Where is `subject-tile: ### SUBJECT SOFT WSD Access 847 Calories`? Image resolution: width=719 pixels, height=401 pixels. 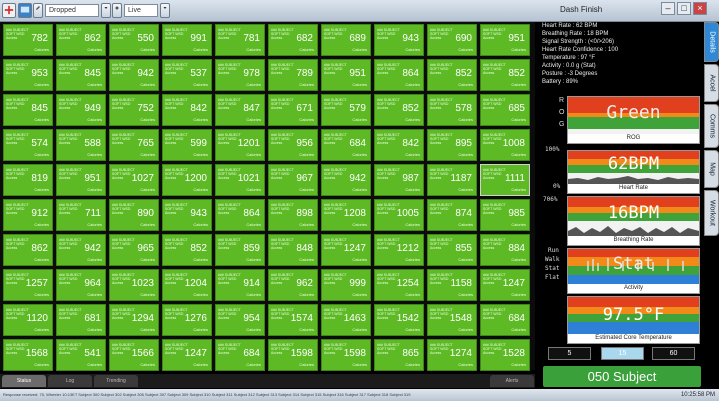
subject-tile: ### SUBJECT SOFT WSD Access 847 Calories is located at coordinates (240, 110).